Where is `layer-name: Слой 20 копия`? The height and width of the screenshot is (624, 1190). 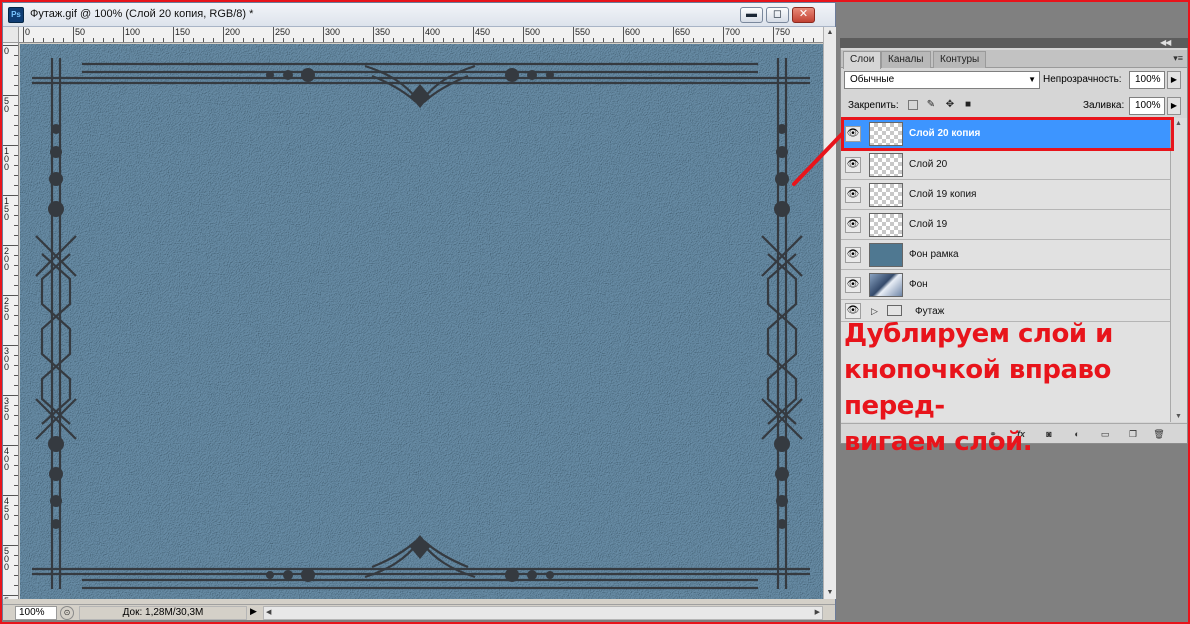
layer-name: Слой 20 копия is located at coordinates (945, 133).